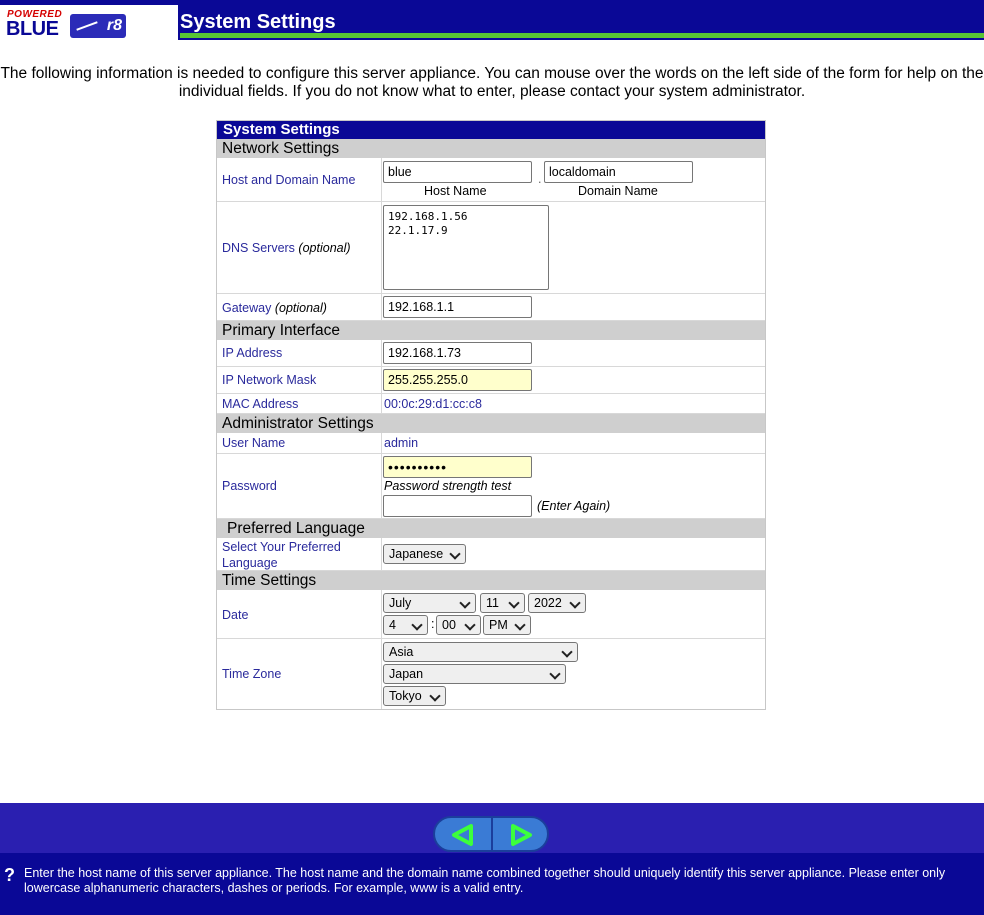 This screenshot has height=915, width=984. I want to click on logo-blue-text: BLUE, so click(32, 29).